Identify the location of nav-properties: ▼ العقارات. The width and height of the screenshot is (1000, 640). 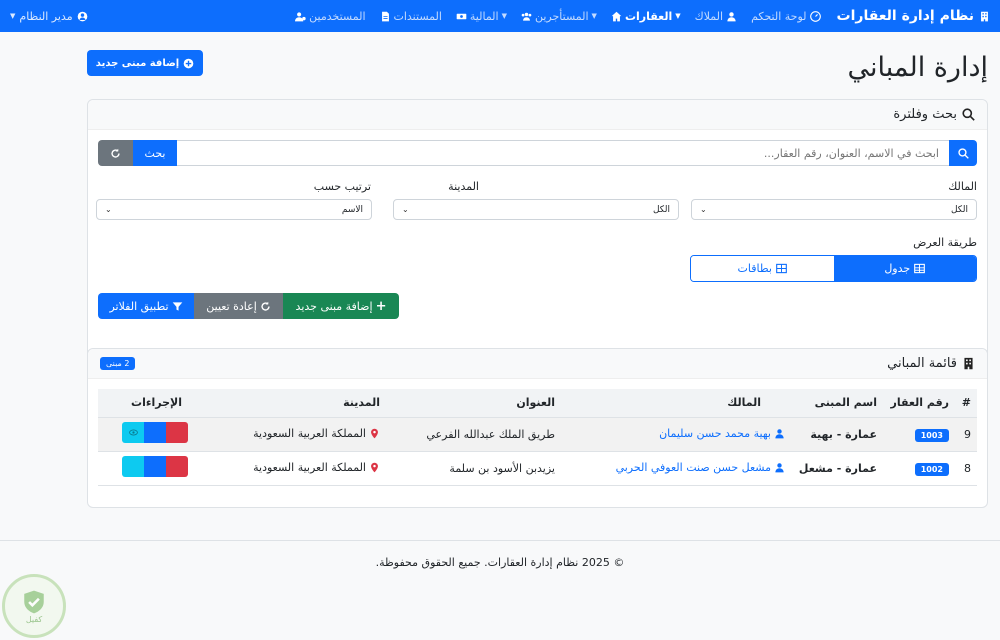
(646, 16).